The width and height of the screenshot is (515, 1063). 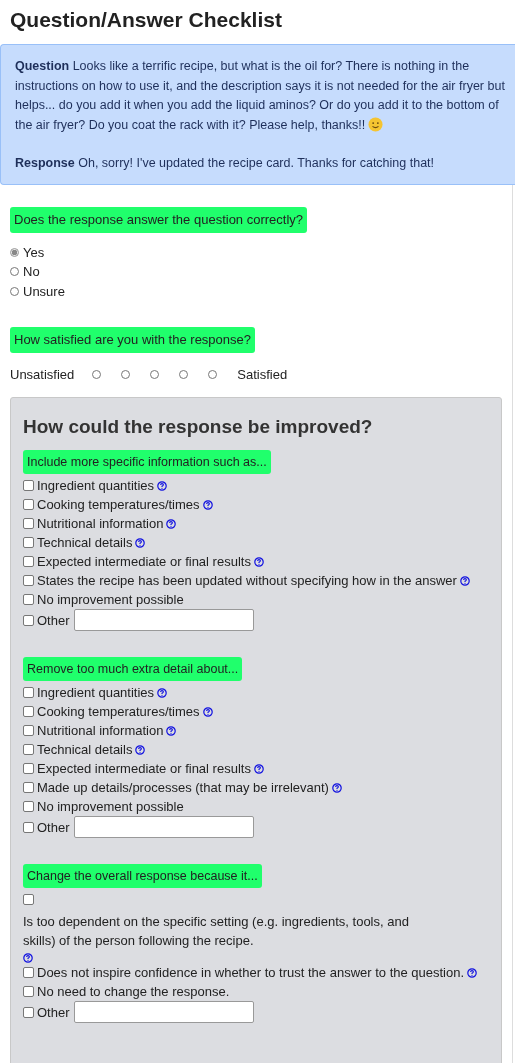 What do you see at coordinates (262, 374) in the screenshot?
I see `scale-label: Satisfied` at bounding box center [262, 374].